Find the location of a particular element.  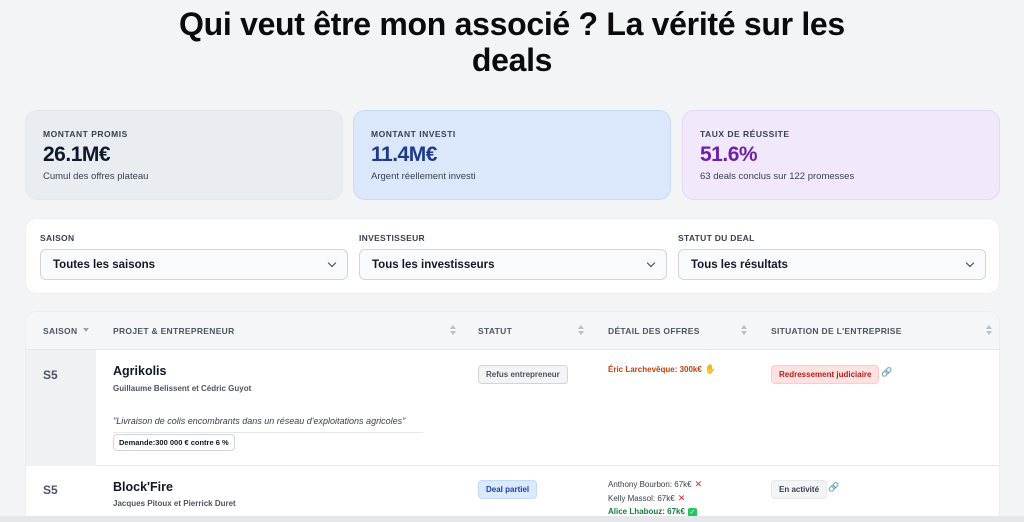

statut-select: Tous les résultats is located at coordinates (832, 264).